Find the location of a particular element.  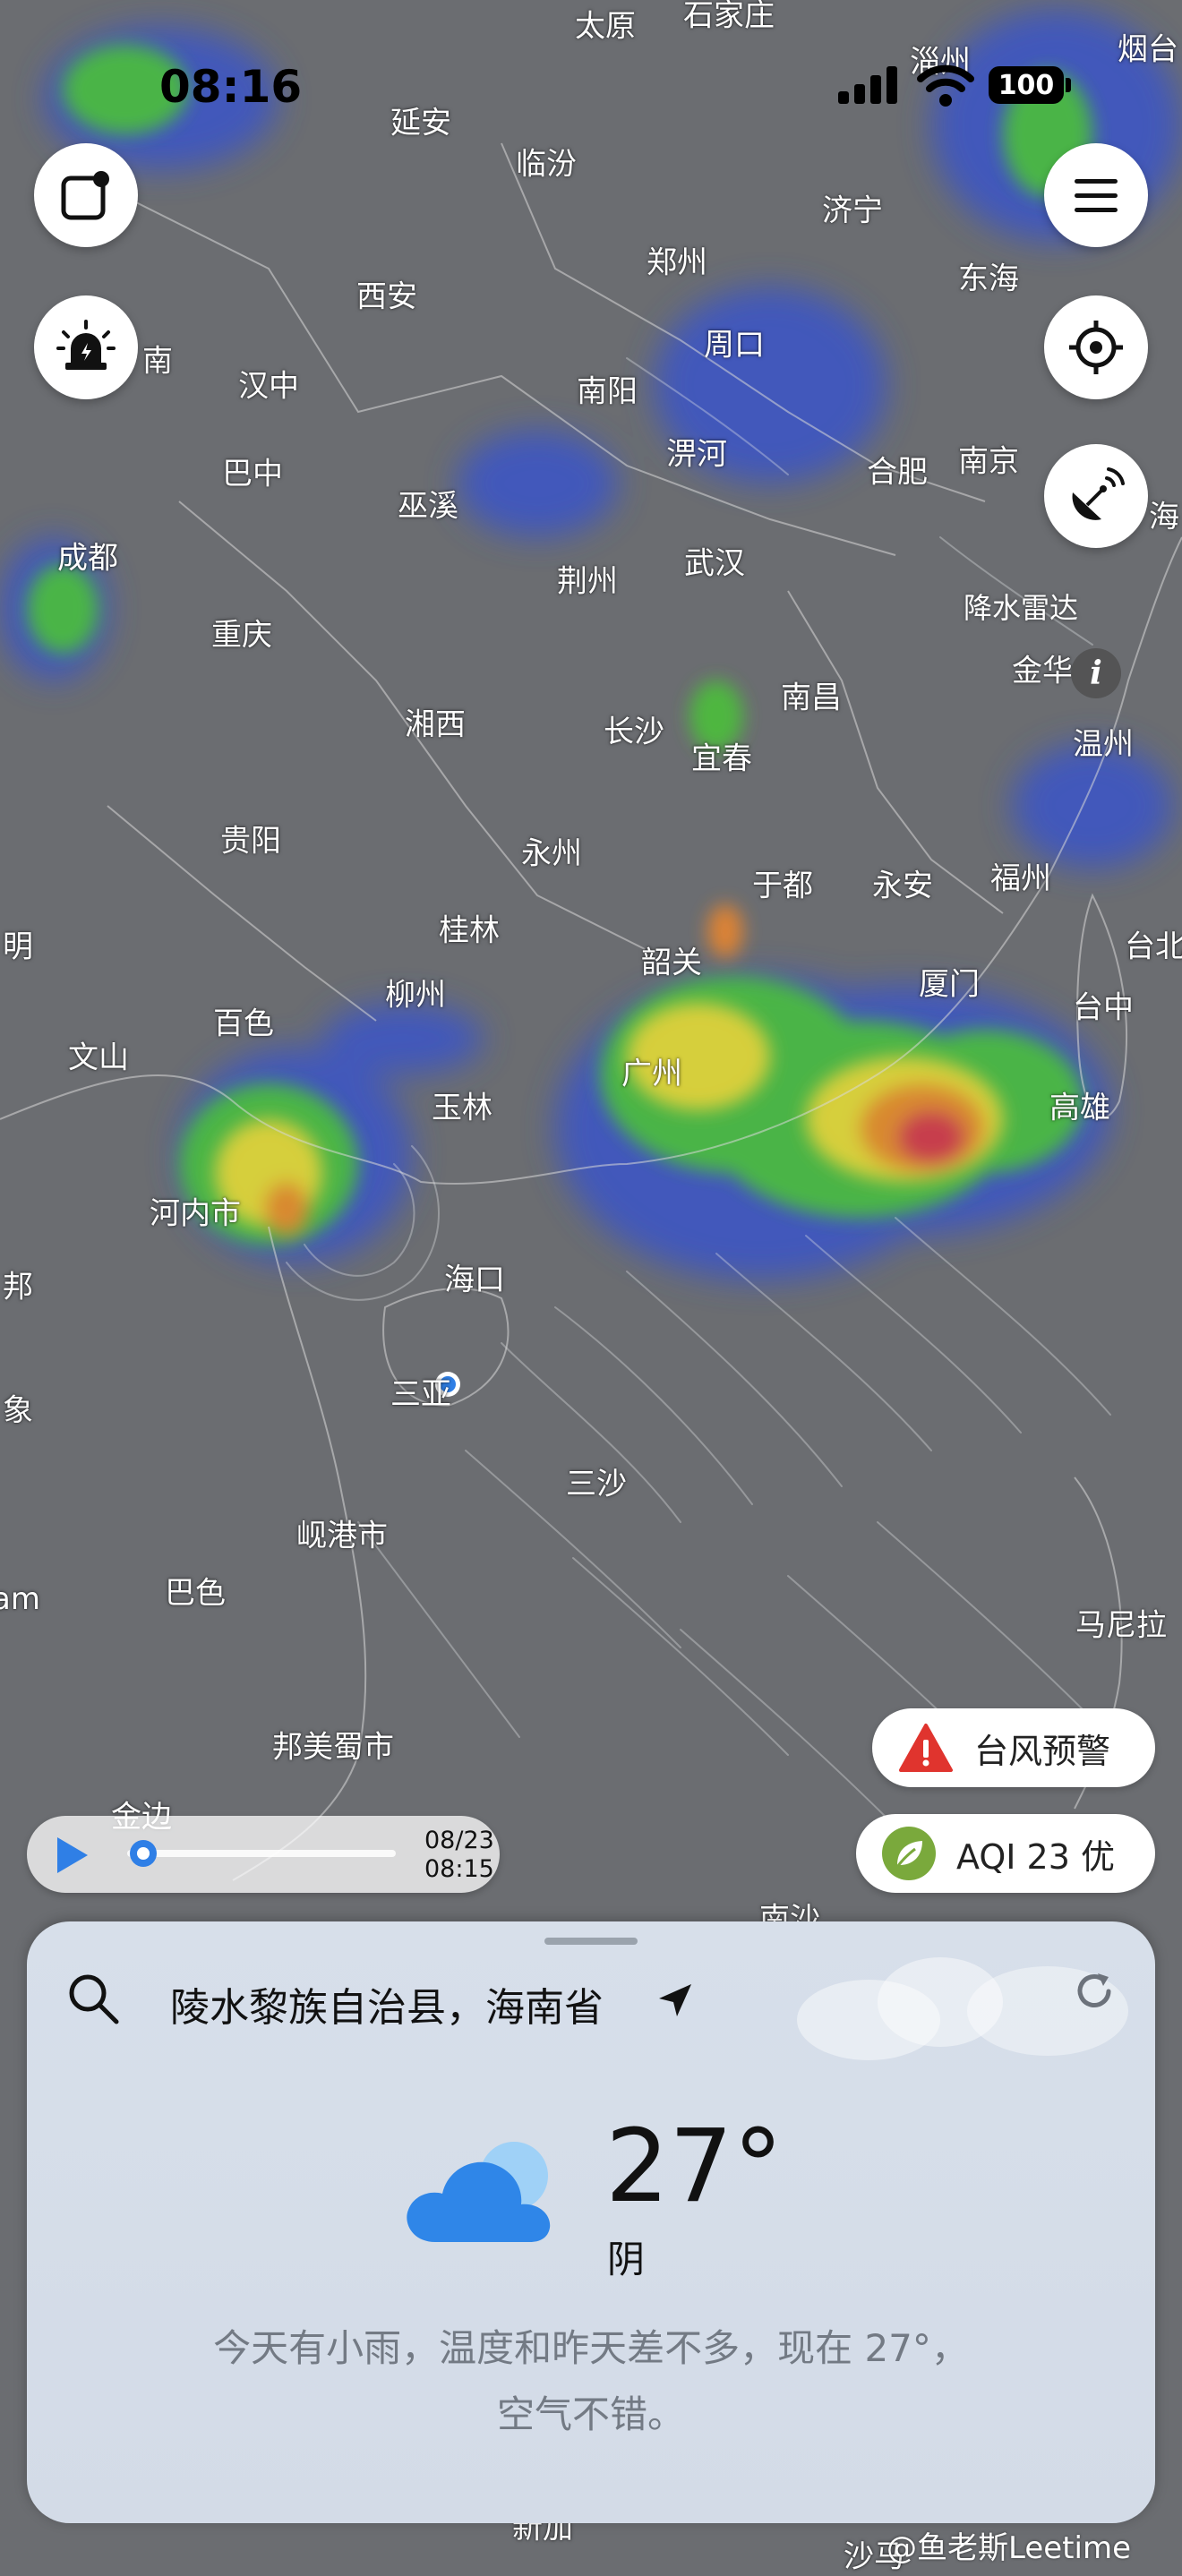

cellular-signal-icon is located at coordinates (870, 84).